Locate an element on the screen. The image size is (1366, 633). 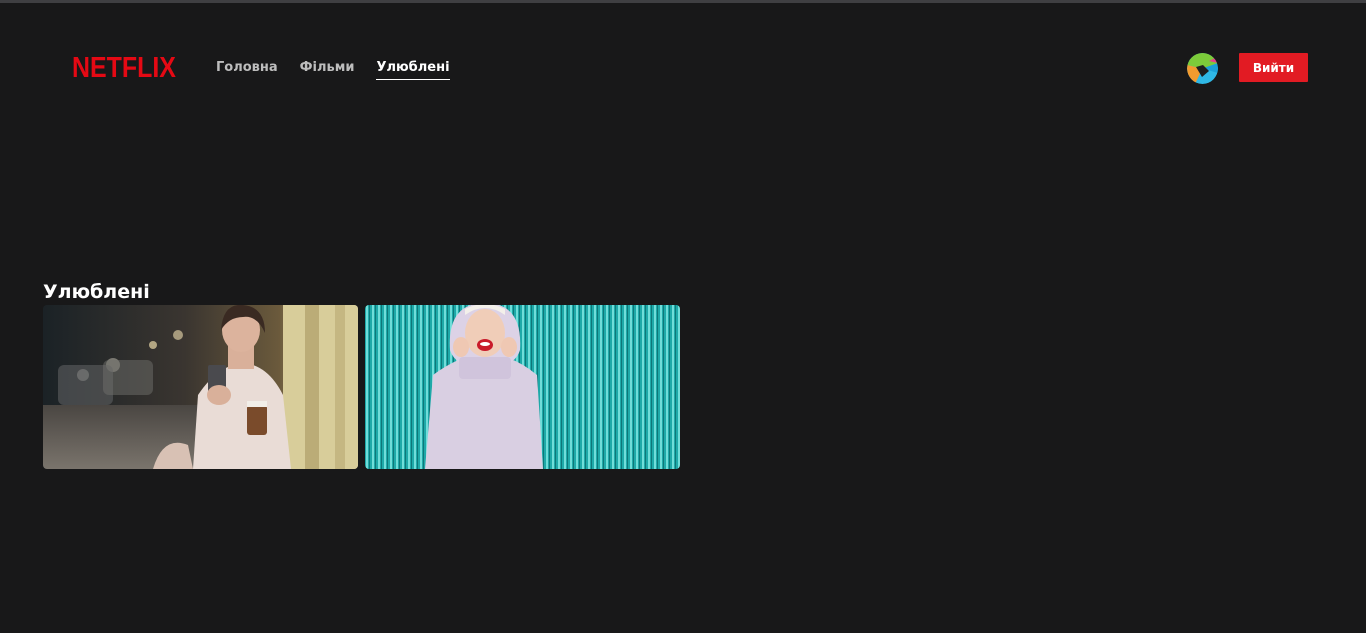
avatar is located at coordinates (1202, 68).